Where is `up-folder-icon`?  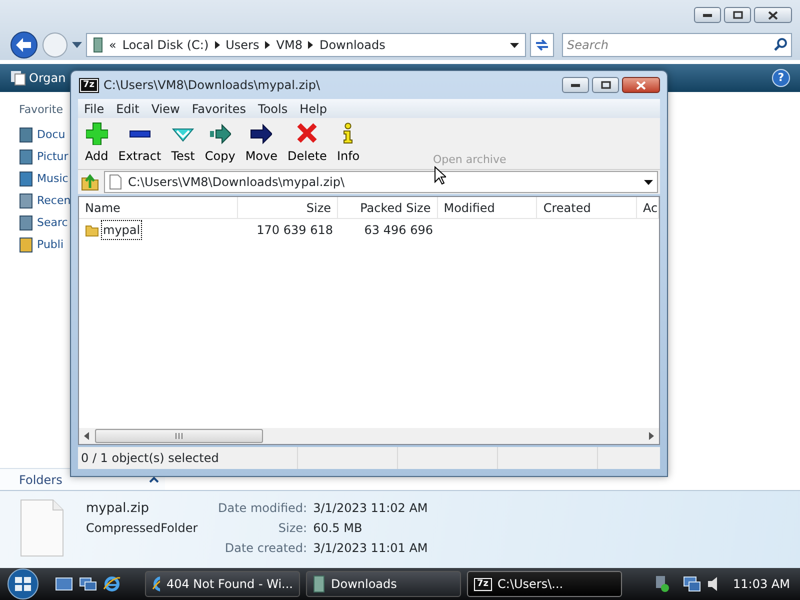
up-folder-icon is located at coordinates (90, 182).